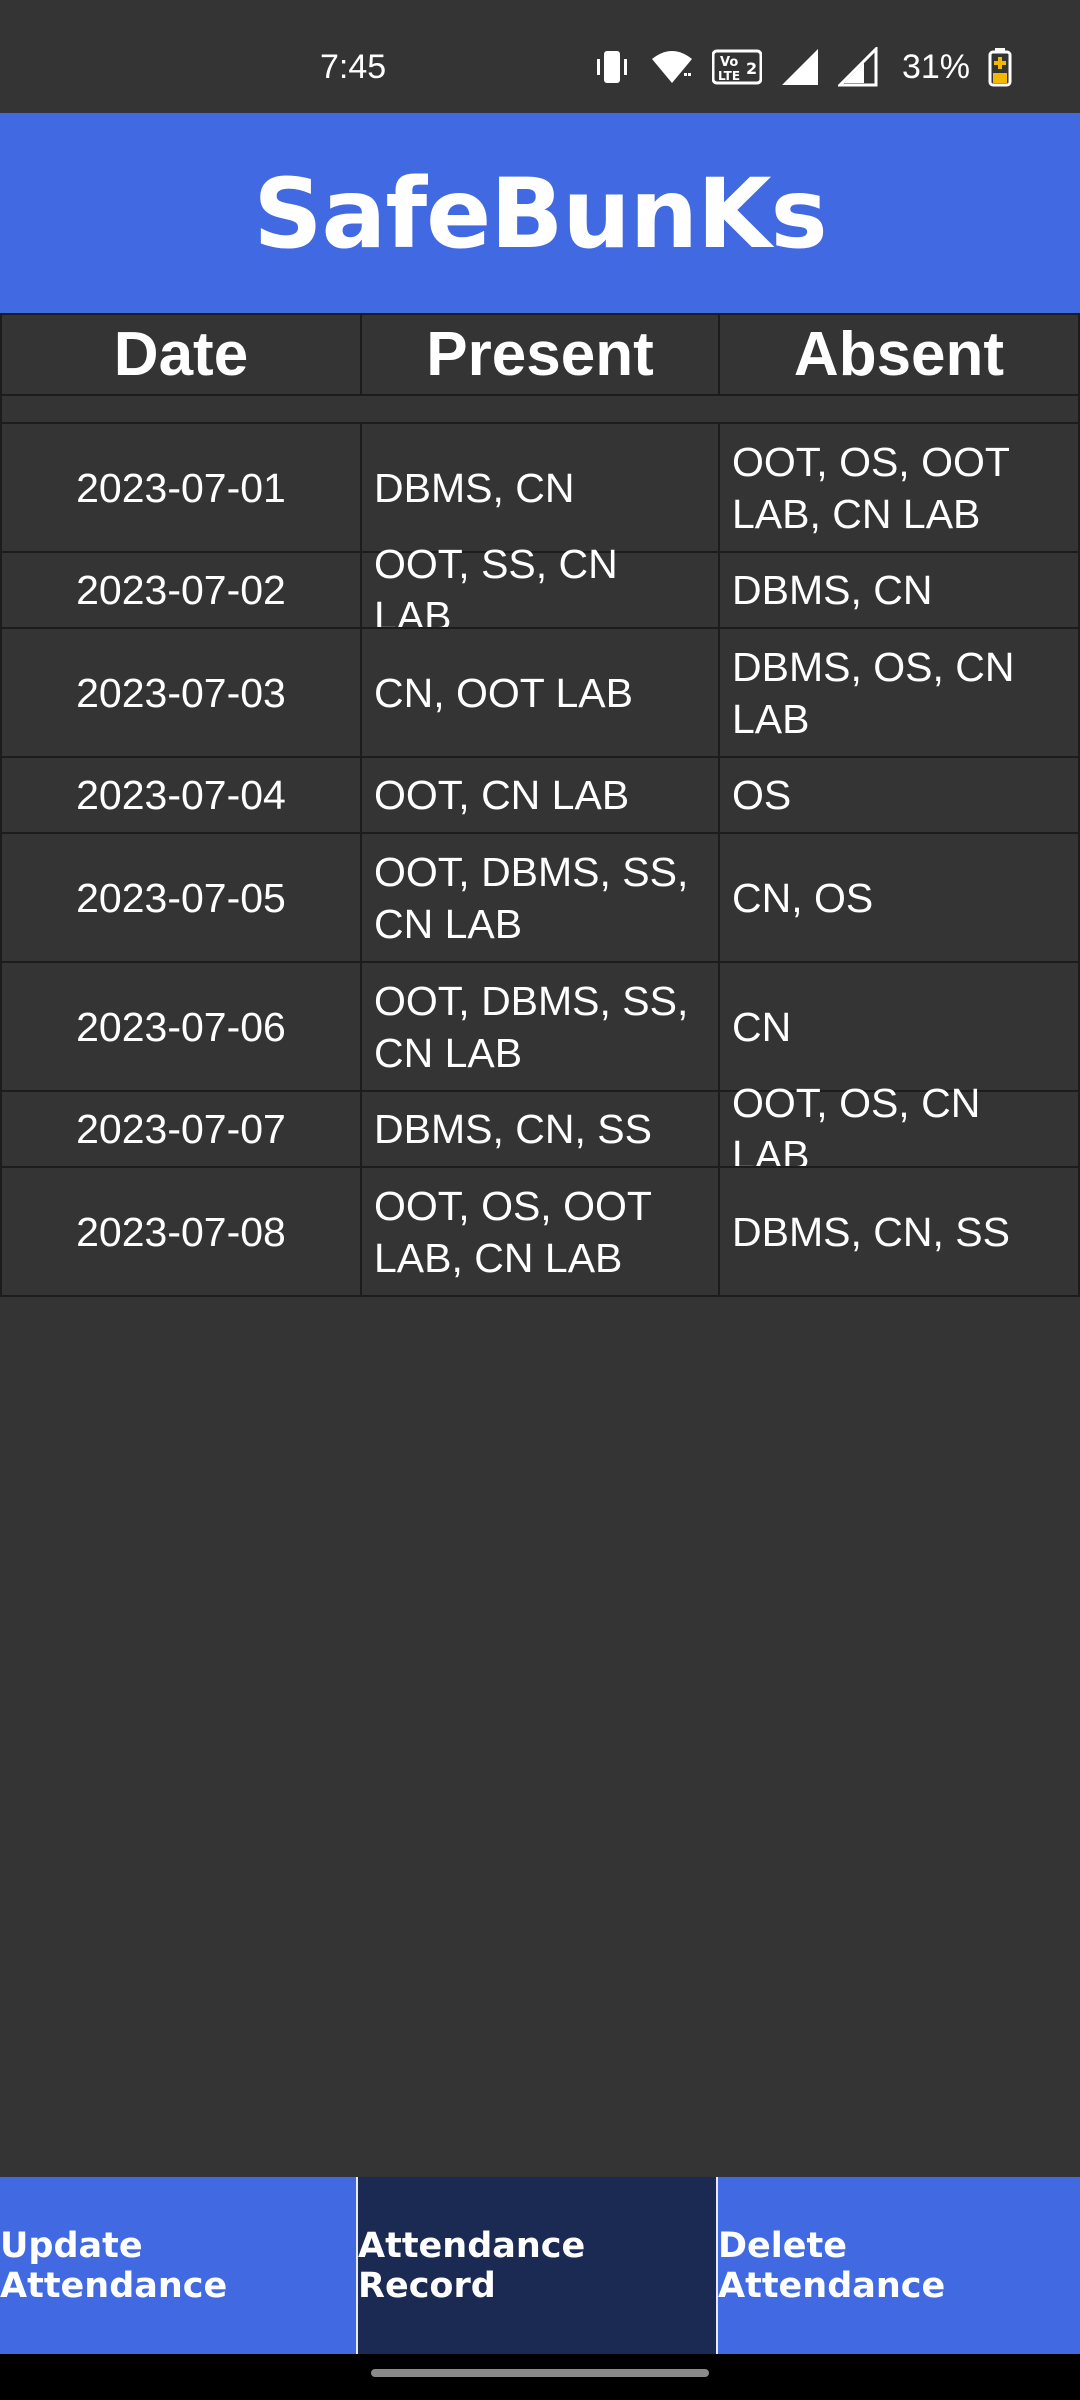 Image resolution: width=1080 pixels, height=2400 pixels. I want to click on wifi-icon, so click(671, 67).